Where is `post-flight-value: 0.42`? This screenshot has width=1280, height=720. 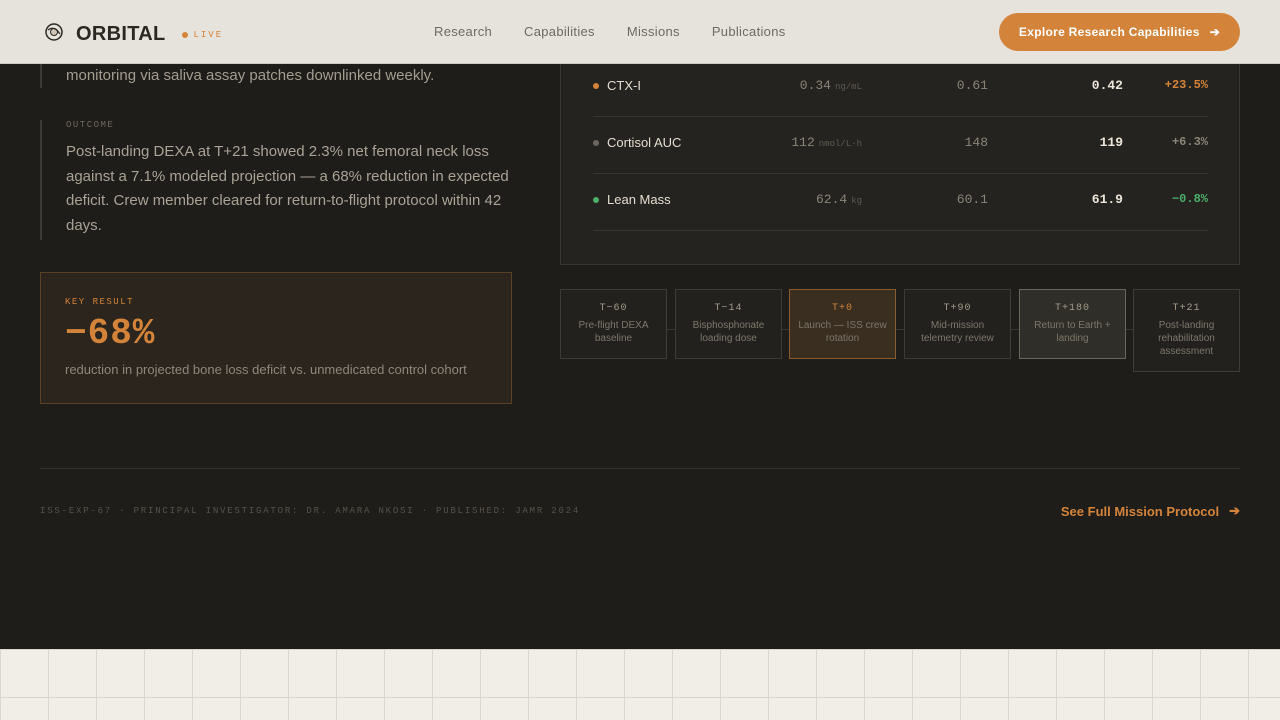 post-flight-value: 0.42 is located at coordinates (1107, 85).